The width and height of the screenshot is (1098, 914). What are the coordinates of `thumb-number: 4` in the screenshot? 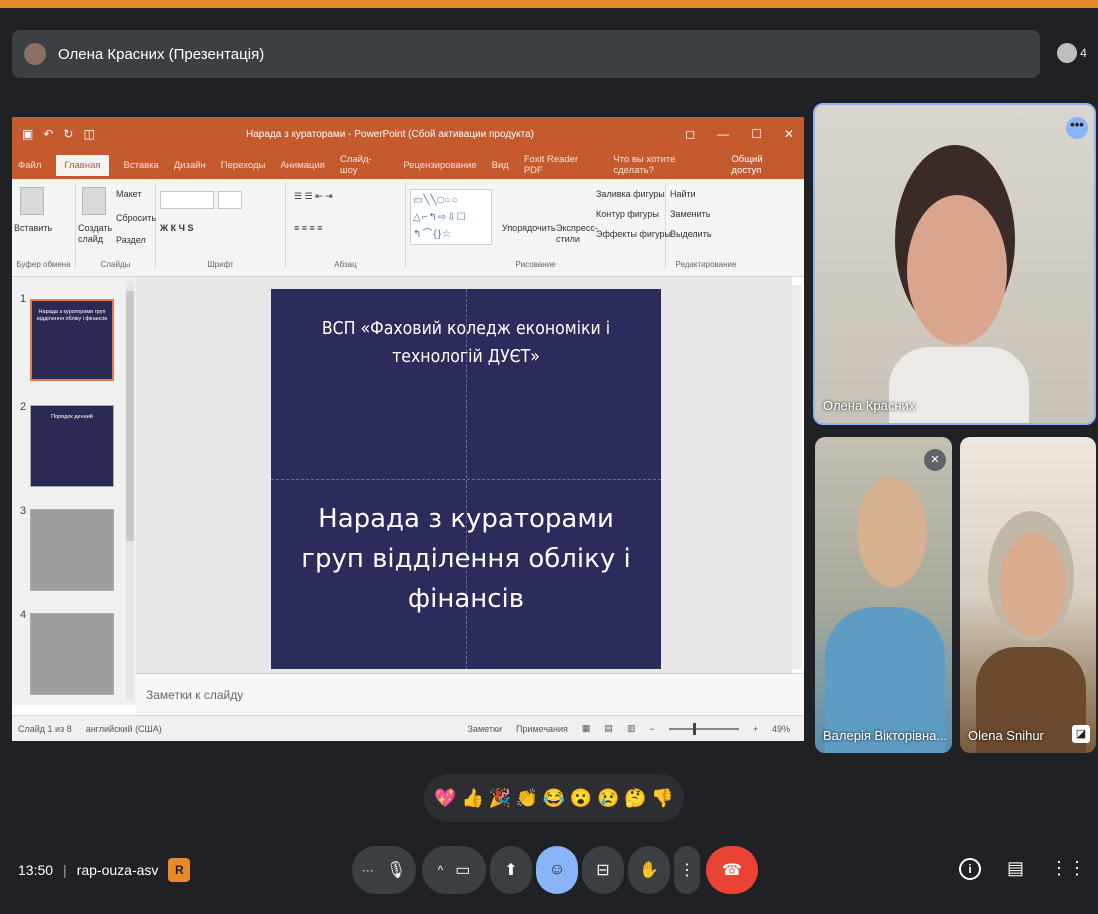 It's located at (23, 615).